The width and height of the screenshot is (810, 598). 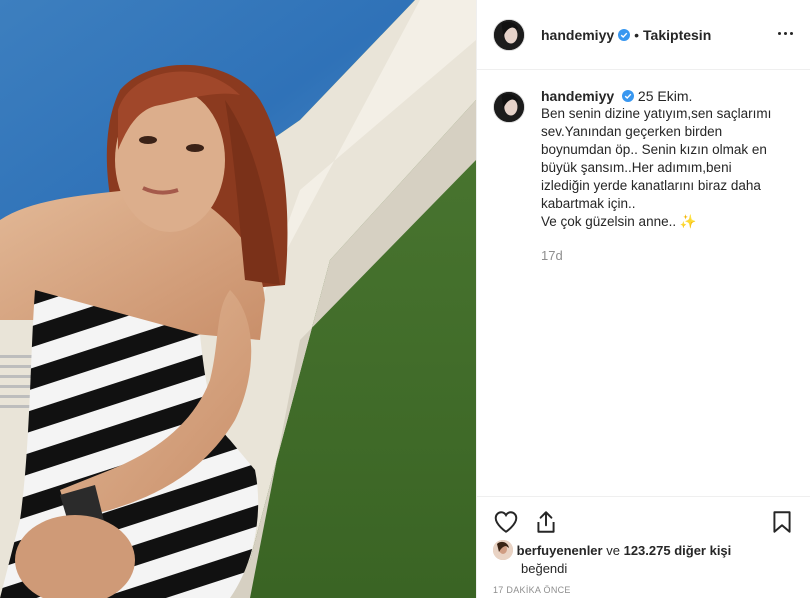 What do you see at coordinates (688, 221) in the screenshot?
I see `sparkle-emoji: ✨` at bounding box center [688, 221].